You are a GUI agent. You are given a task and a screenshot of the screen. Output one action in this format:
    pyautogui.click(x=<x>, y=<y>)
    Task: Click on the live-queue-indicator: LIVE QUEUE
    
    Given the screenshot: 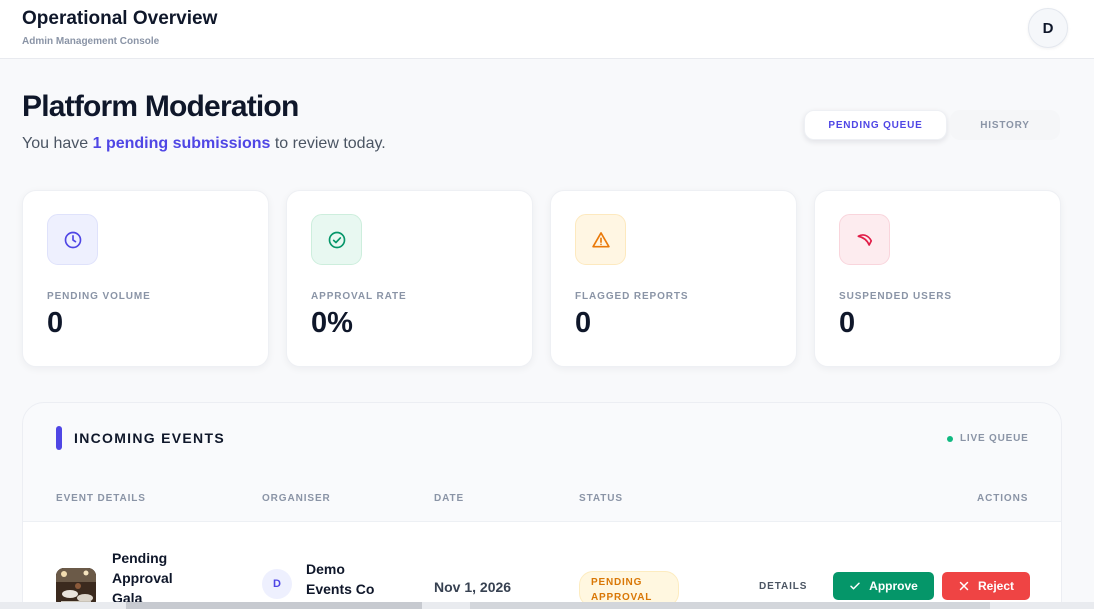 What is the action you would take?
    pyautogui.click(x=988, y=438)
    